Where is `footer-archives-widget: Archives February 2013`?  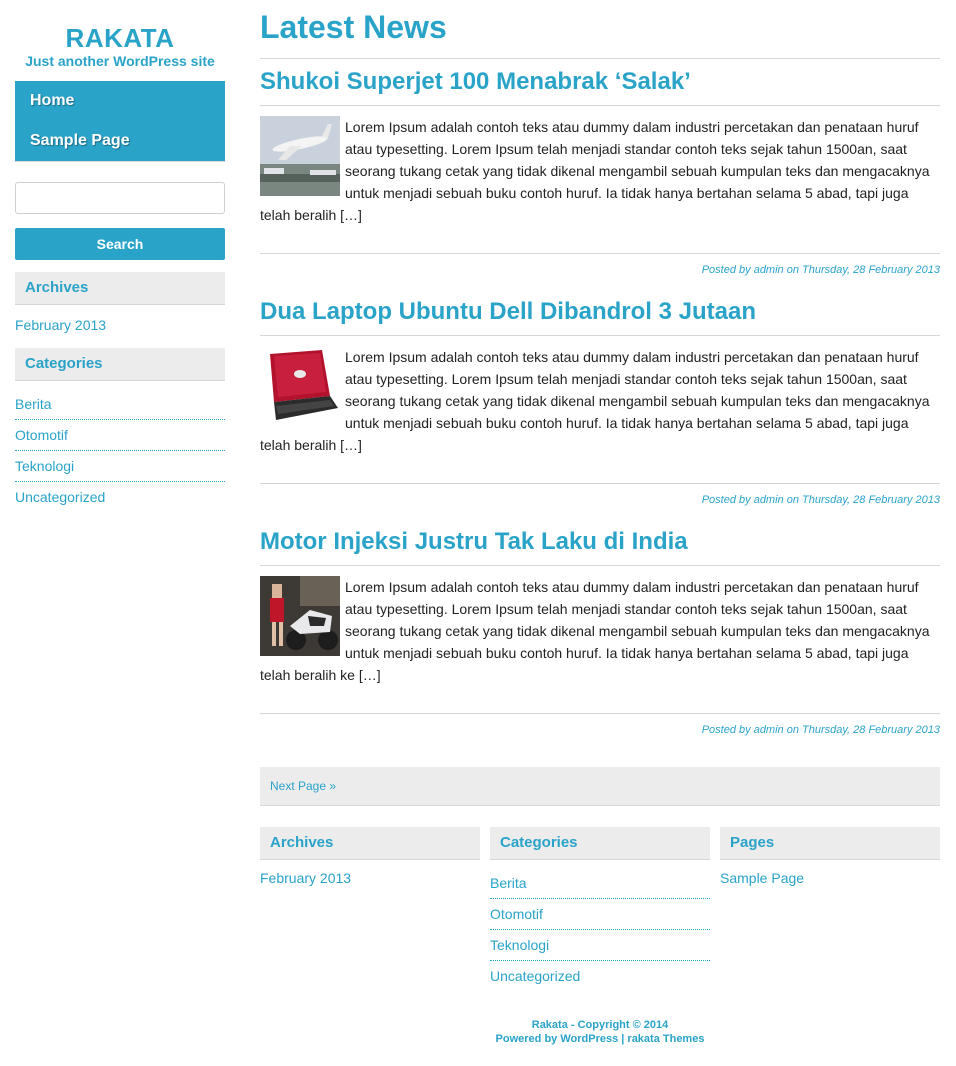
footer-archives-widget: Archives February 2013 is located at coordinates (370, 856).